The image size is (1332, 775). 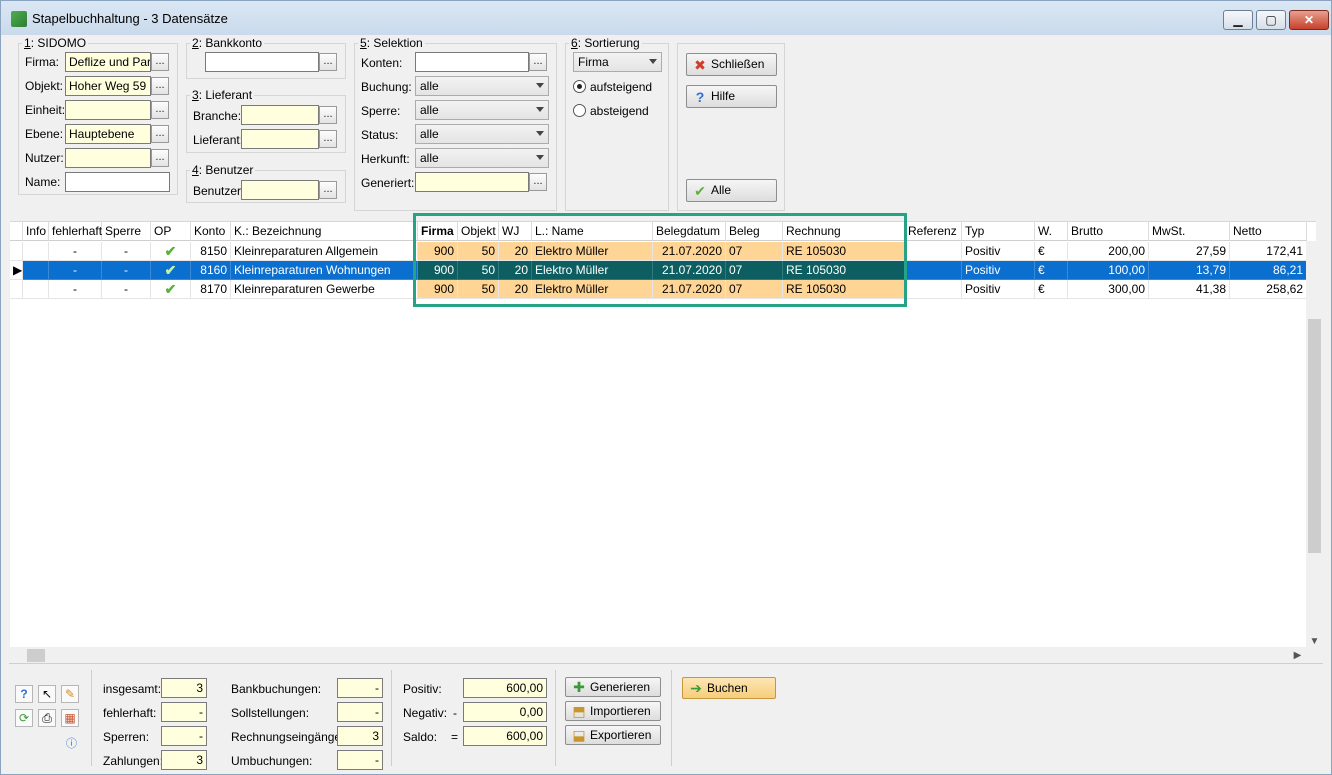 I want to click on print-icon: ⎙, so click(x=47, y=718).